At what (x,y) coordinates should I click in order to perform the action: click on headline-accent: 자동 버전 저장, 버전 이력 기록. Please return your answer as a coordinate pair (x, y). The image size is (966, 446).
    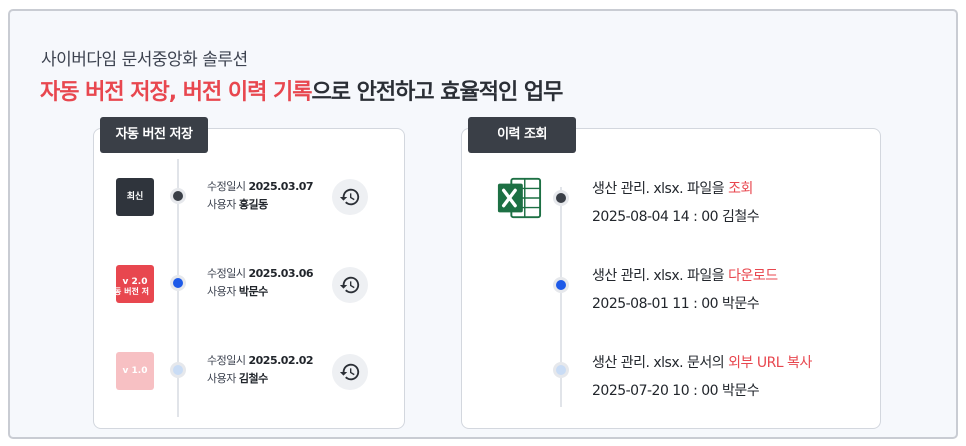
    Looking at the image, I should click on (176, 92).